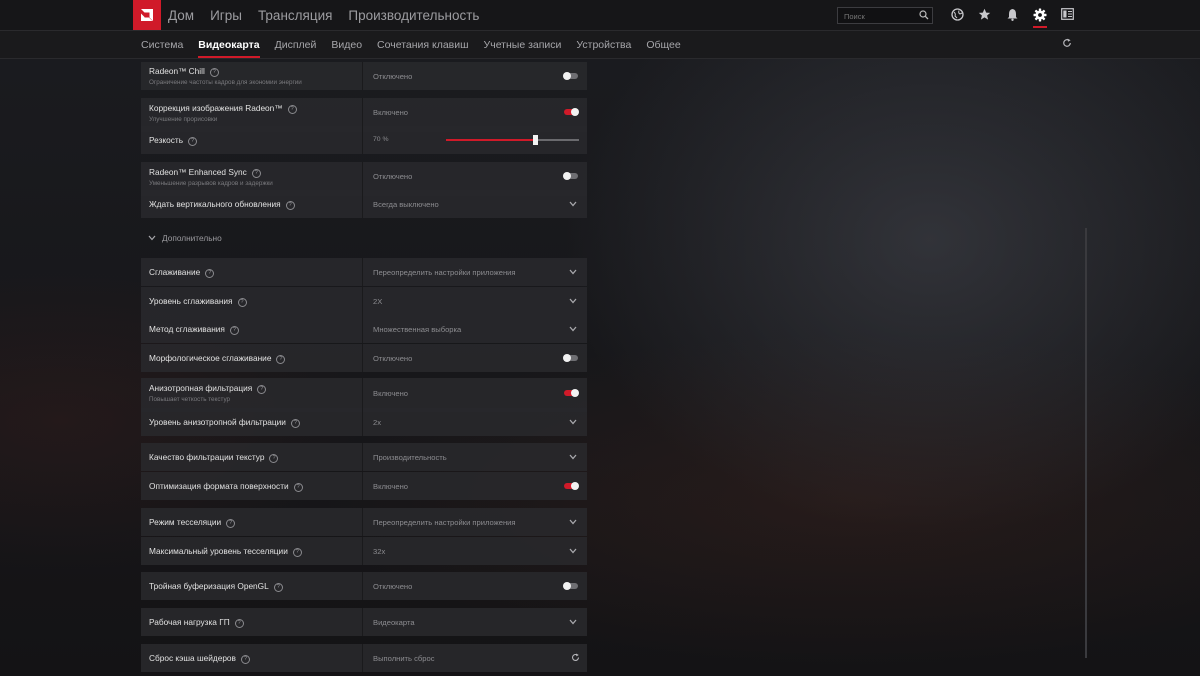 Image resolution: width=1200 pixels, height=676 pixels. I want to click on nav-streaming: Трансляция, so click(295, 15).